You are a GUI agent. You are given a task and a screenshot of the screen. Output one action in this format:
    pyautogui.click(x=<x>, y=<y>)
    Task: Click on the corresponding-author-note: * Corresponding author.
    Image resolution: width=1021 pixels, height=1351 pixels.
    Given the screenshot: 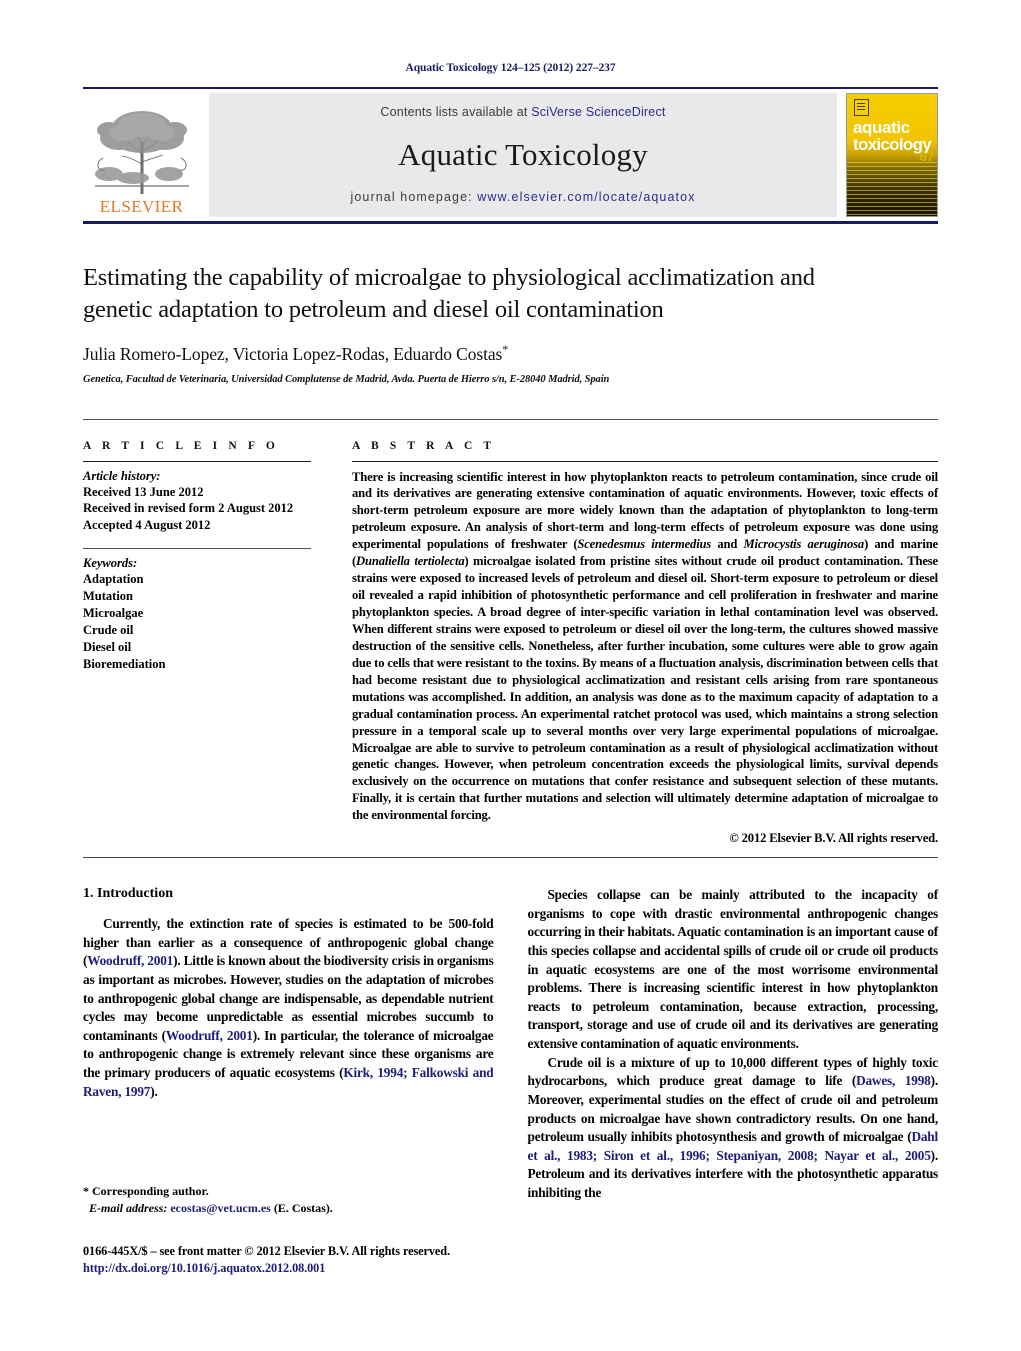 What is the action you would take?
    pyautogui.click(x=146, y=1191)
    